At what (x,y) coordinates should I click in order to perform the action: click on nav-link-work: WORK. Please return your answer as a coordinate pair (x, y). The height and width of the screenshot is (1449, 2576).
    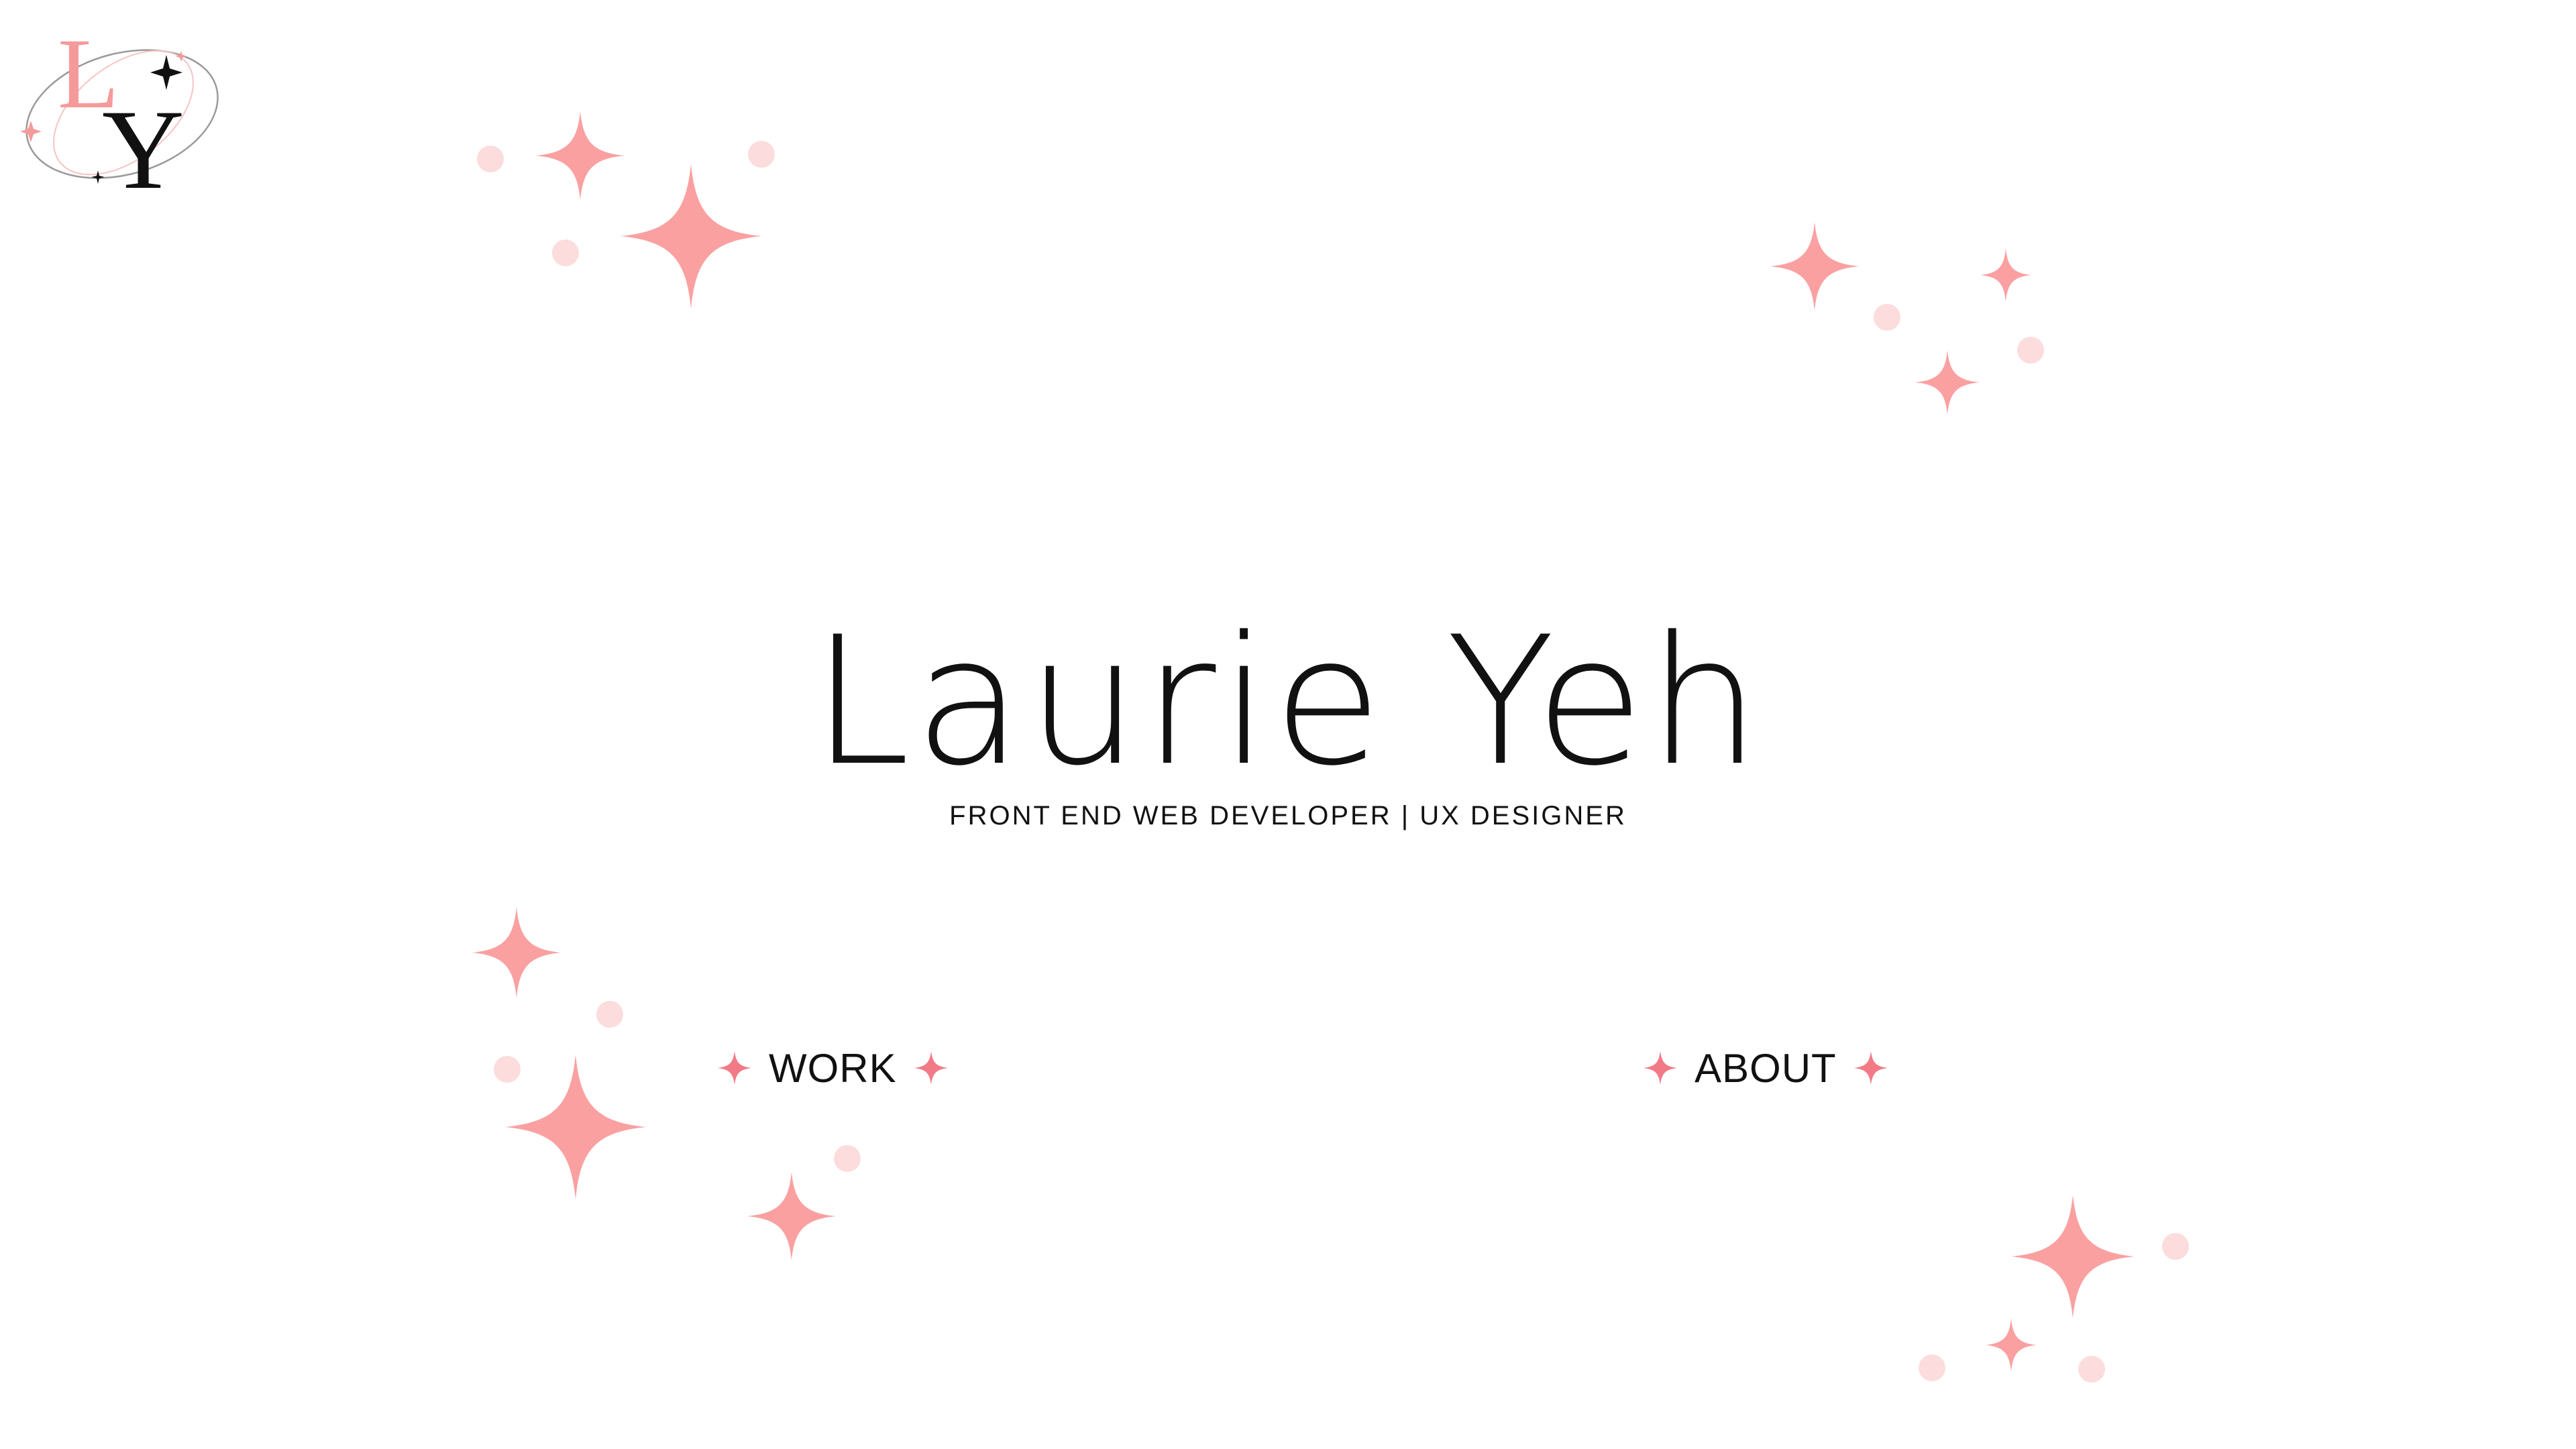
    Looking at the image, I should click on (833, 1068).